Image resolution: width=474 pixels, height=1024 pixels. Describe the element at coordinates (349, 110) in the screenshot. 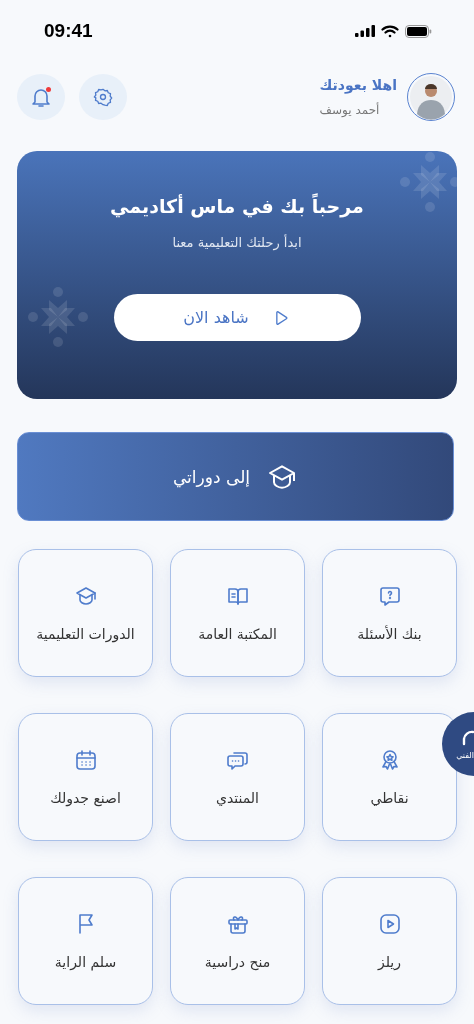

I see `user-name: أحمد يوسف` at that location.